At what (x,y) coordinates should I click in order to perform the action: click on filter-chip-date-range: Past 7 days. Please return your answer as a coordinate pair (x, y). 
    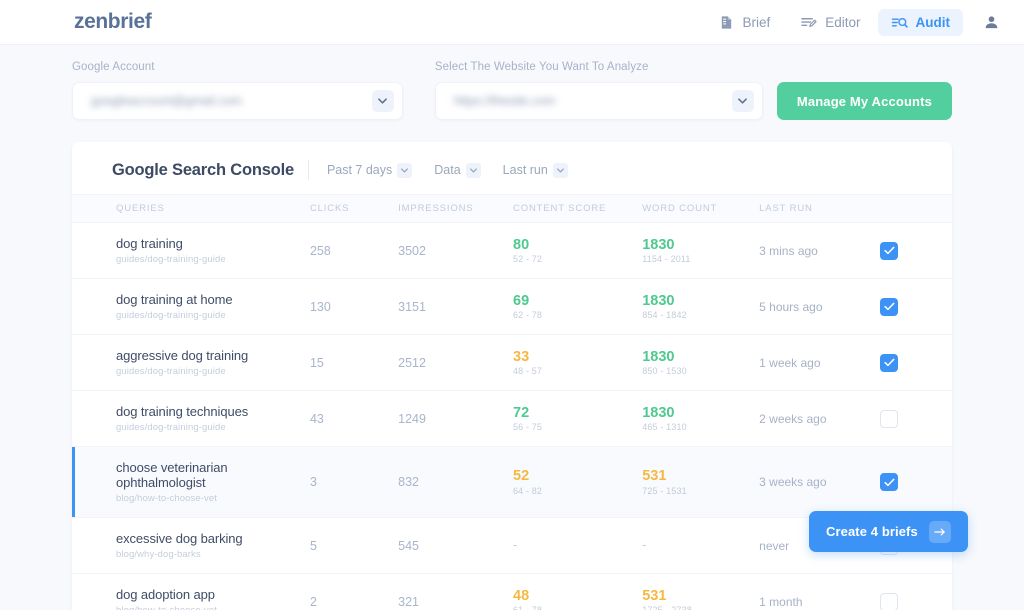
    Looking at the image, I should click on (369, 170).